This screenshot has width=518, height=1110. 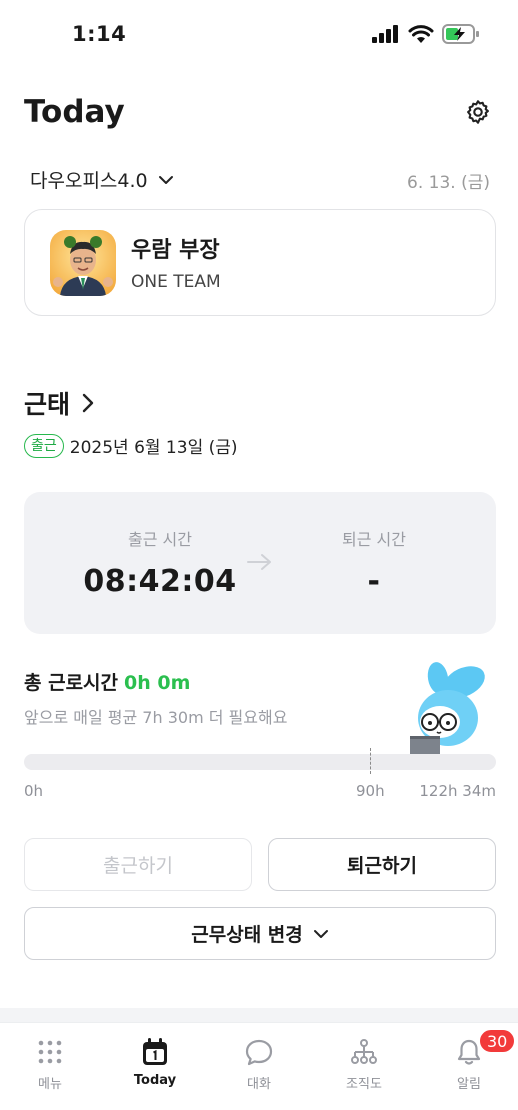 I want to click on clock-out-value: -, so click(x=374, y=581).